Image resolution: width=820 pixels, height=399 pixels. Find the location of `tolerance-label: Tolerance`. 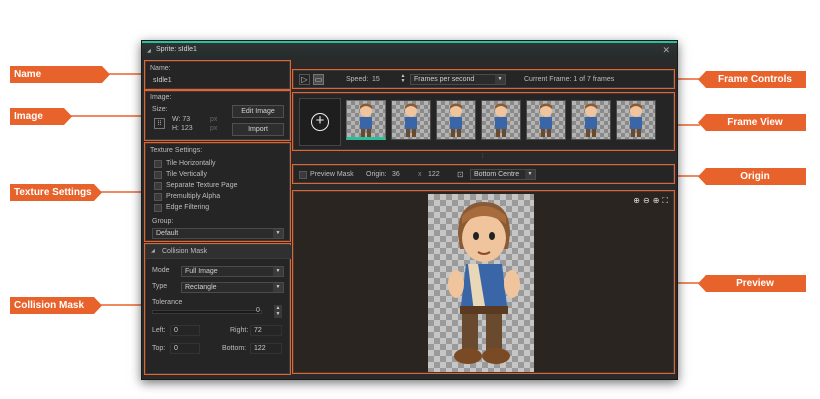

tolerance-label: Tolerance is located at coordinates (167, 302).